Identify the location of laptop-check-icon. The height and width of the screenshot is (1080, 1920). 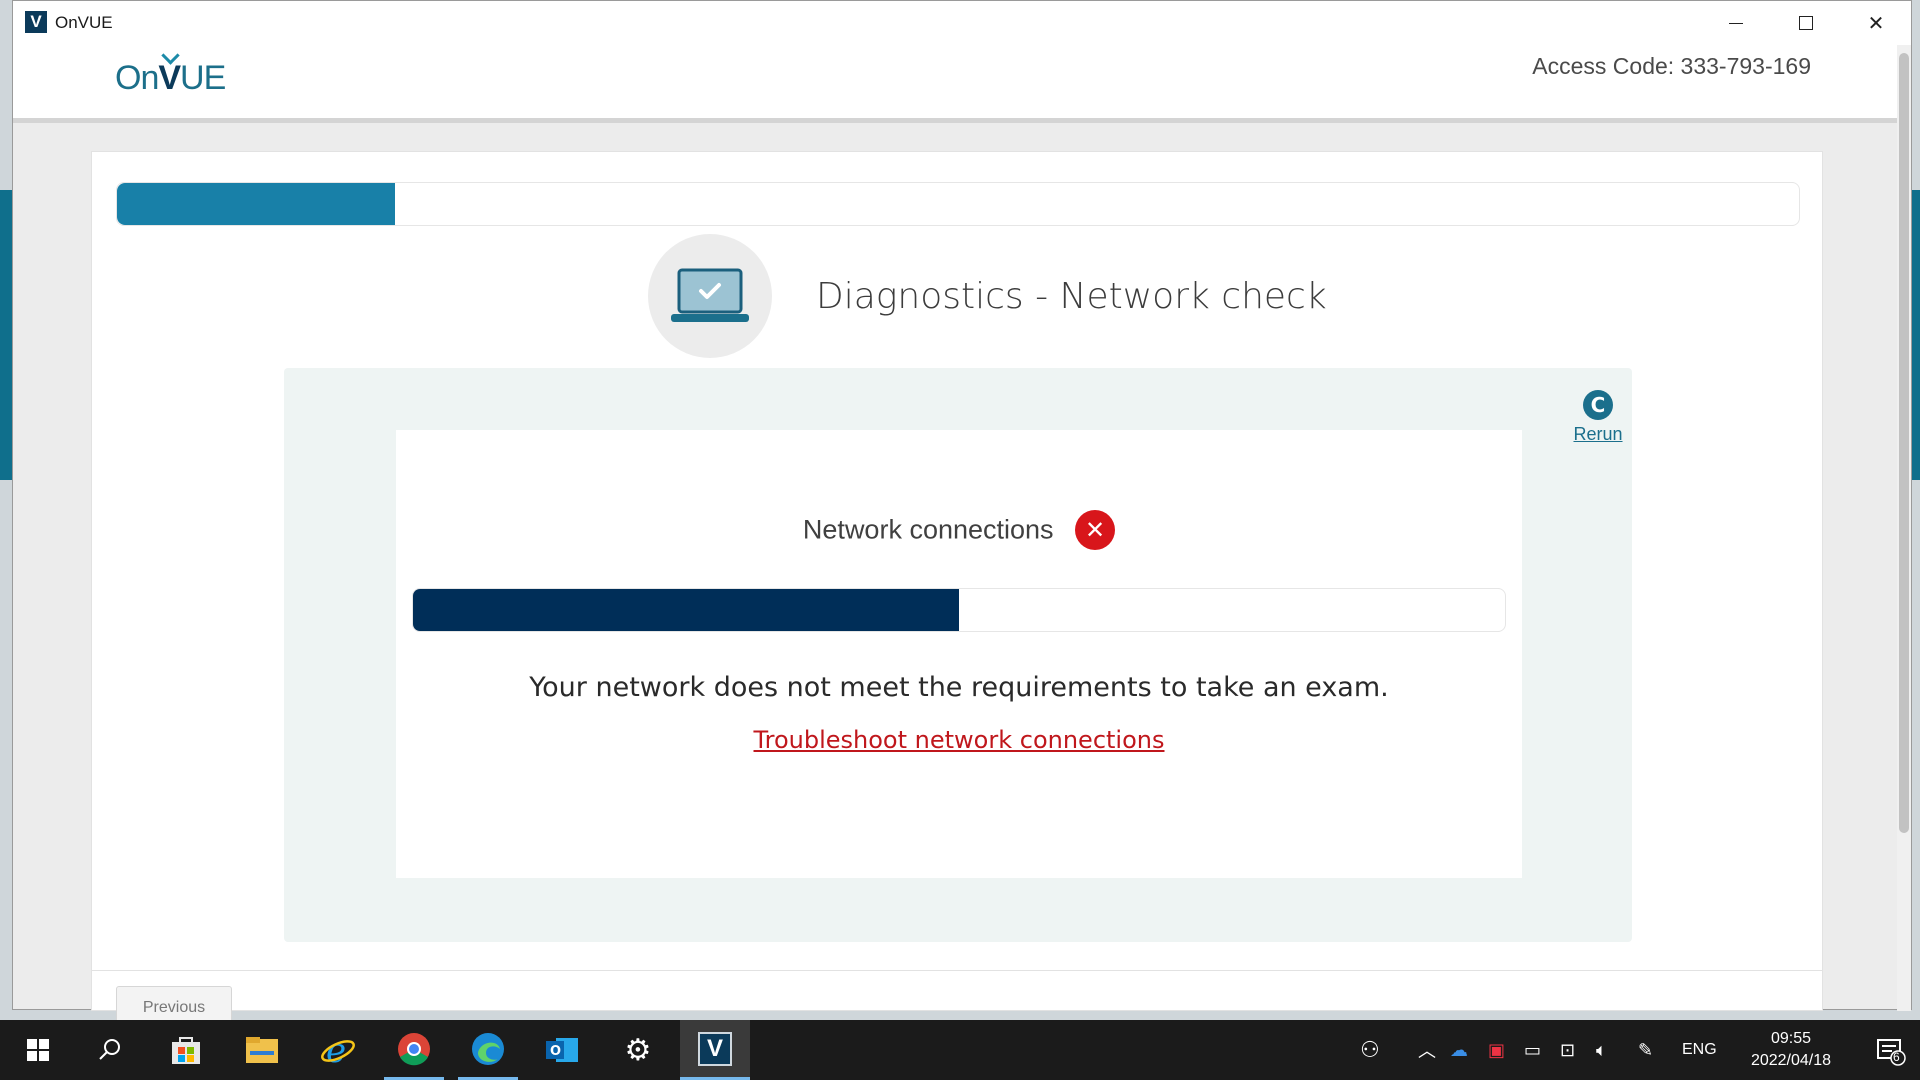
(710, 295).